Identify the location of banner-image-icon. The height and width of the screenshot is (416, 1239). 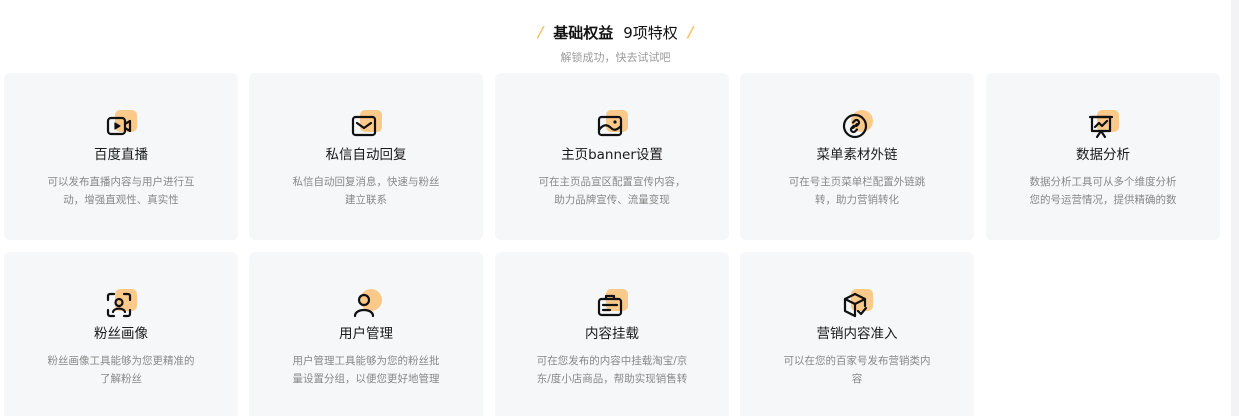
(612, 124).